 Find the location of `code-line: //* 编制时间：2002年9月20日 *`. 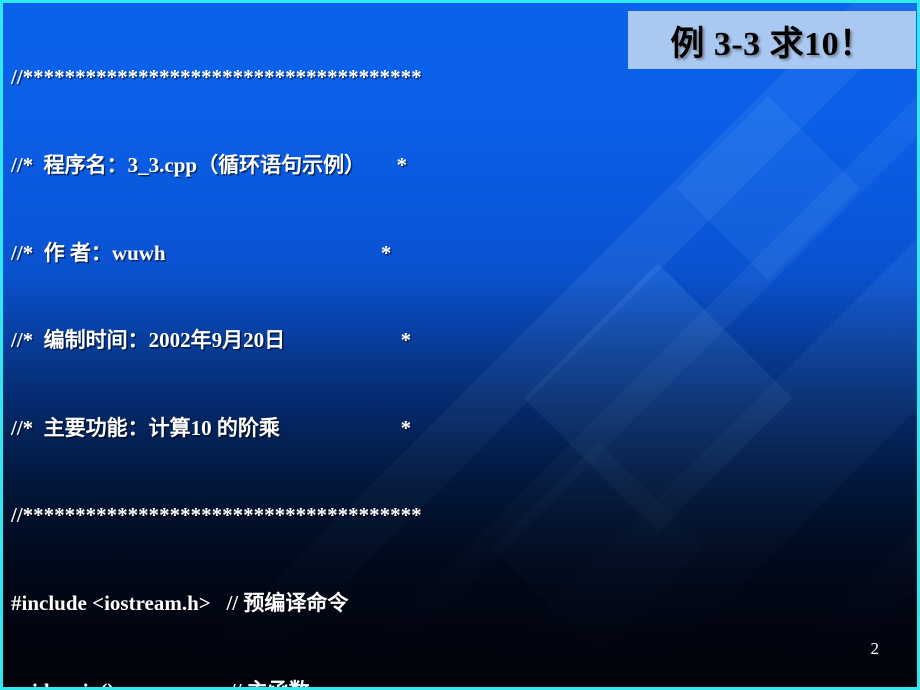

code-line: //* 编制时间：2002年9月20日 * is located at coordinates (211, 340).